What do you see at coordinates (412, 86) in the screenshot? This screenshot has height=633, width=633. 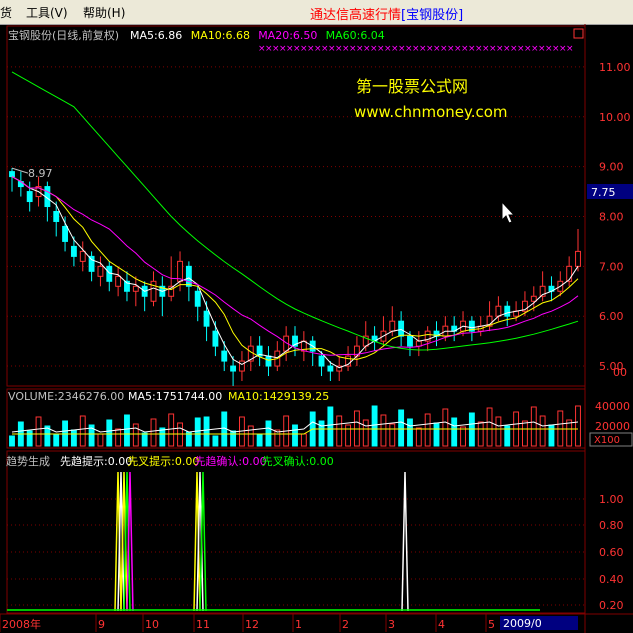 I see `watermark-title: 第一股票公式网` at bounding box center [412, 86].